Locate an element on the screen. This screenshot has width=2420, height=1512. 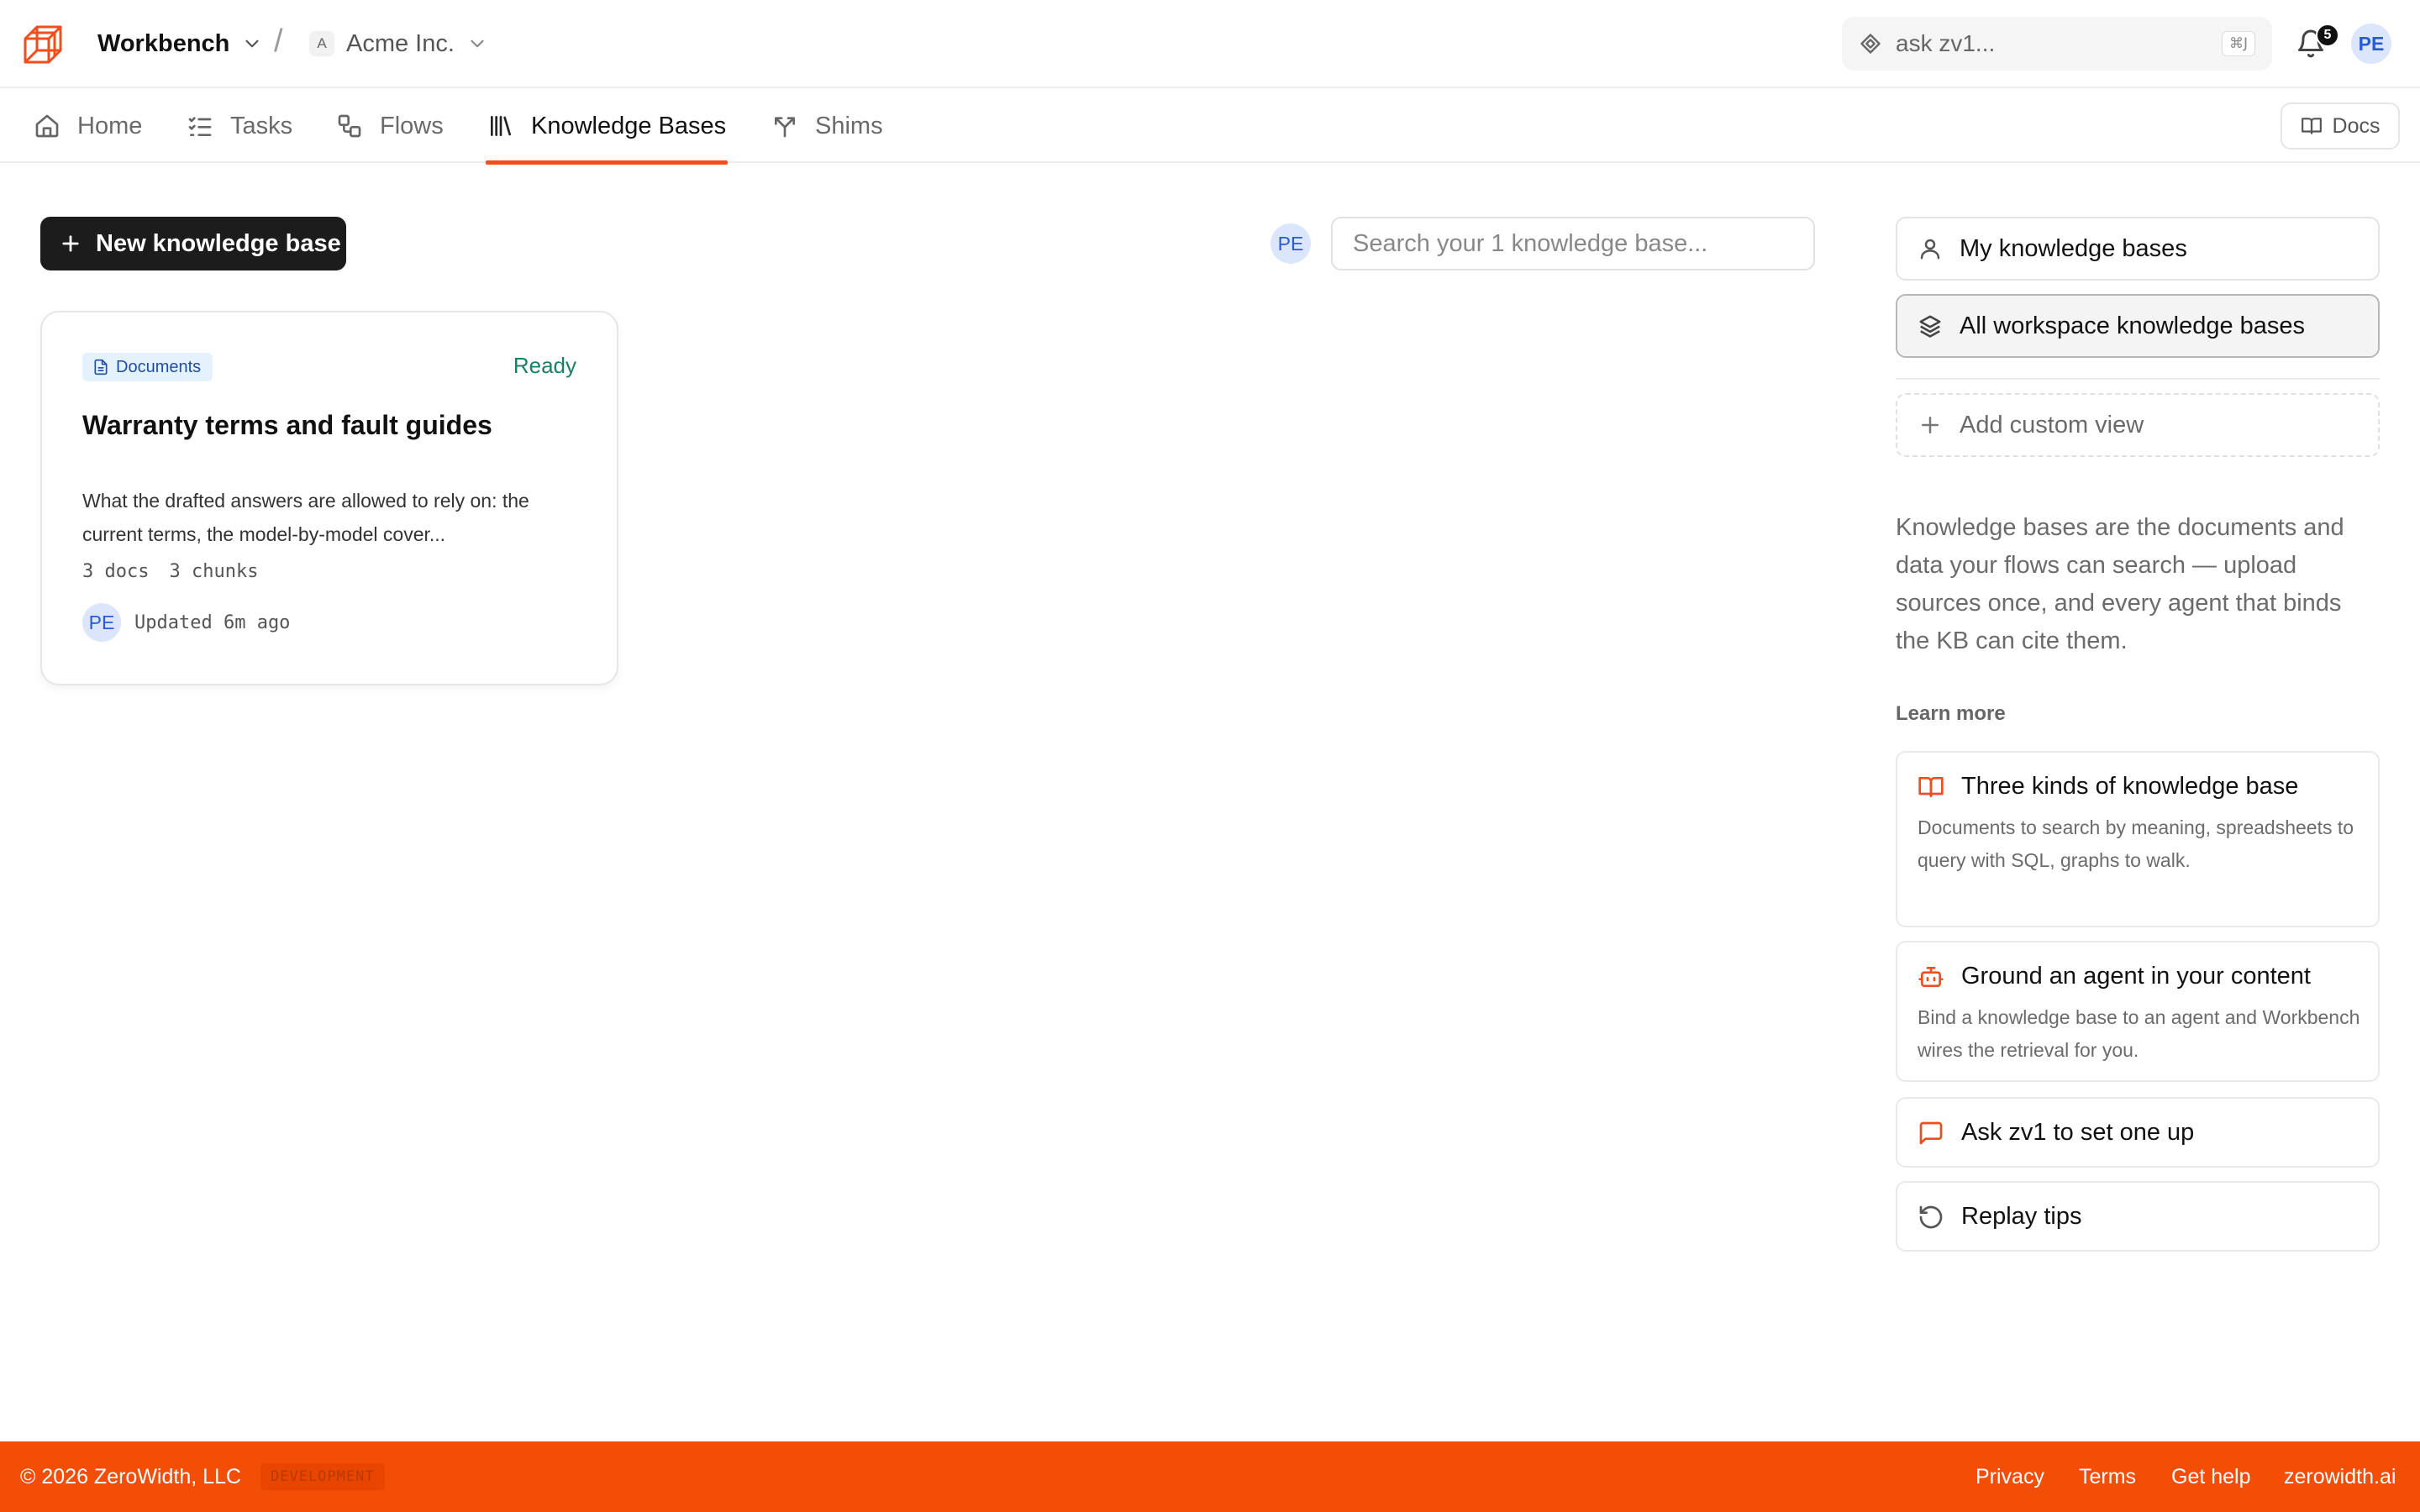
add-custom-view-button: Add custom view is located at coordinates (2138, 425).